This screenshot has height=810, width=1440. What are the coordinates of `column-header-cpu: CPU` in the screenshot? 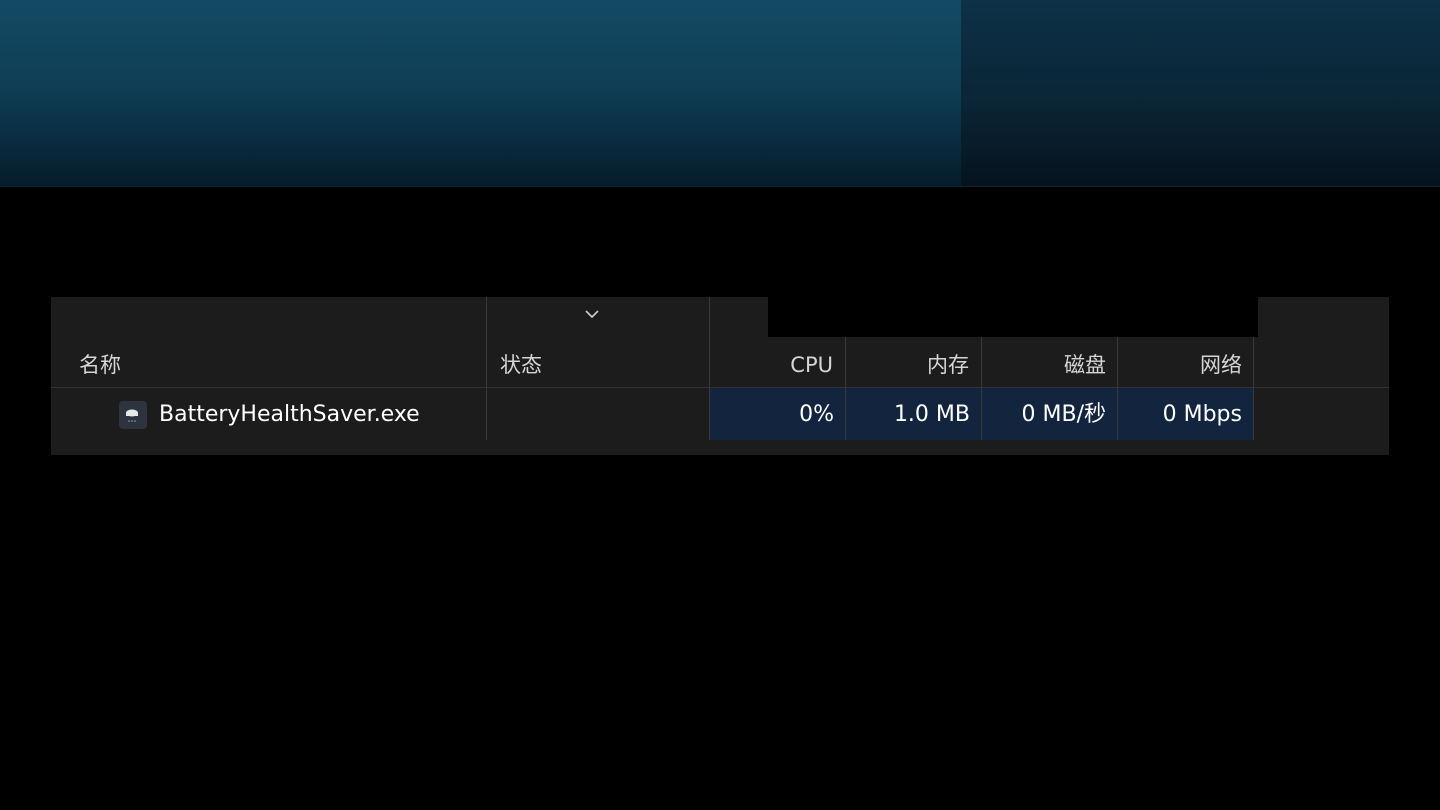 It's located at (771, 365).